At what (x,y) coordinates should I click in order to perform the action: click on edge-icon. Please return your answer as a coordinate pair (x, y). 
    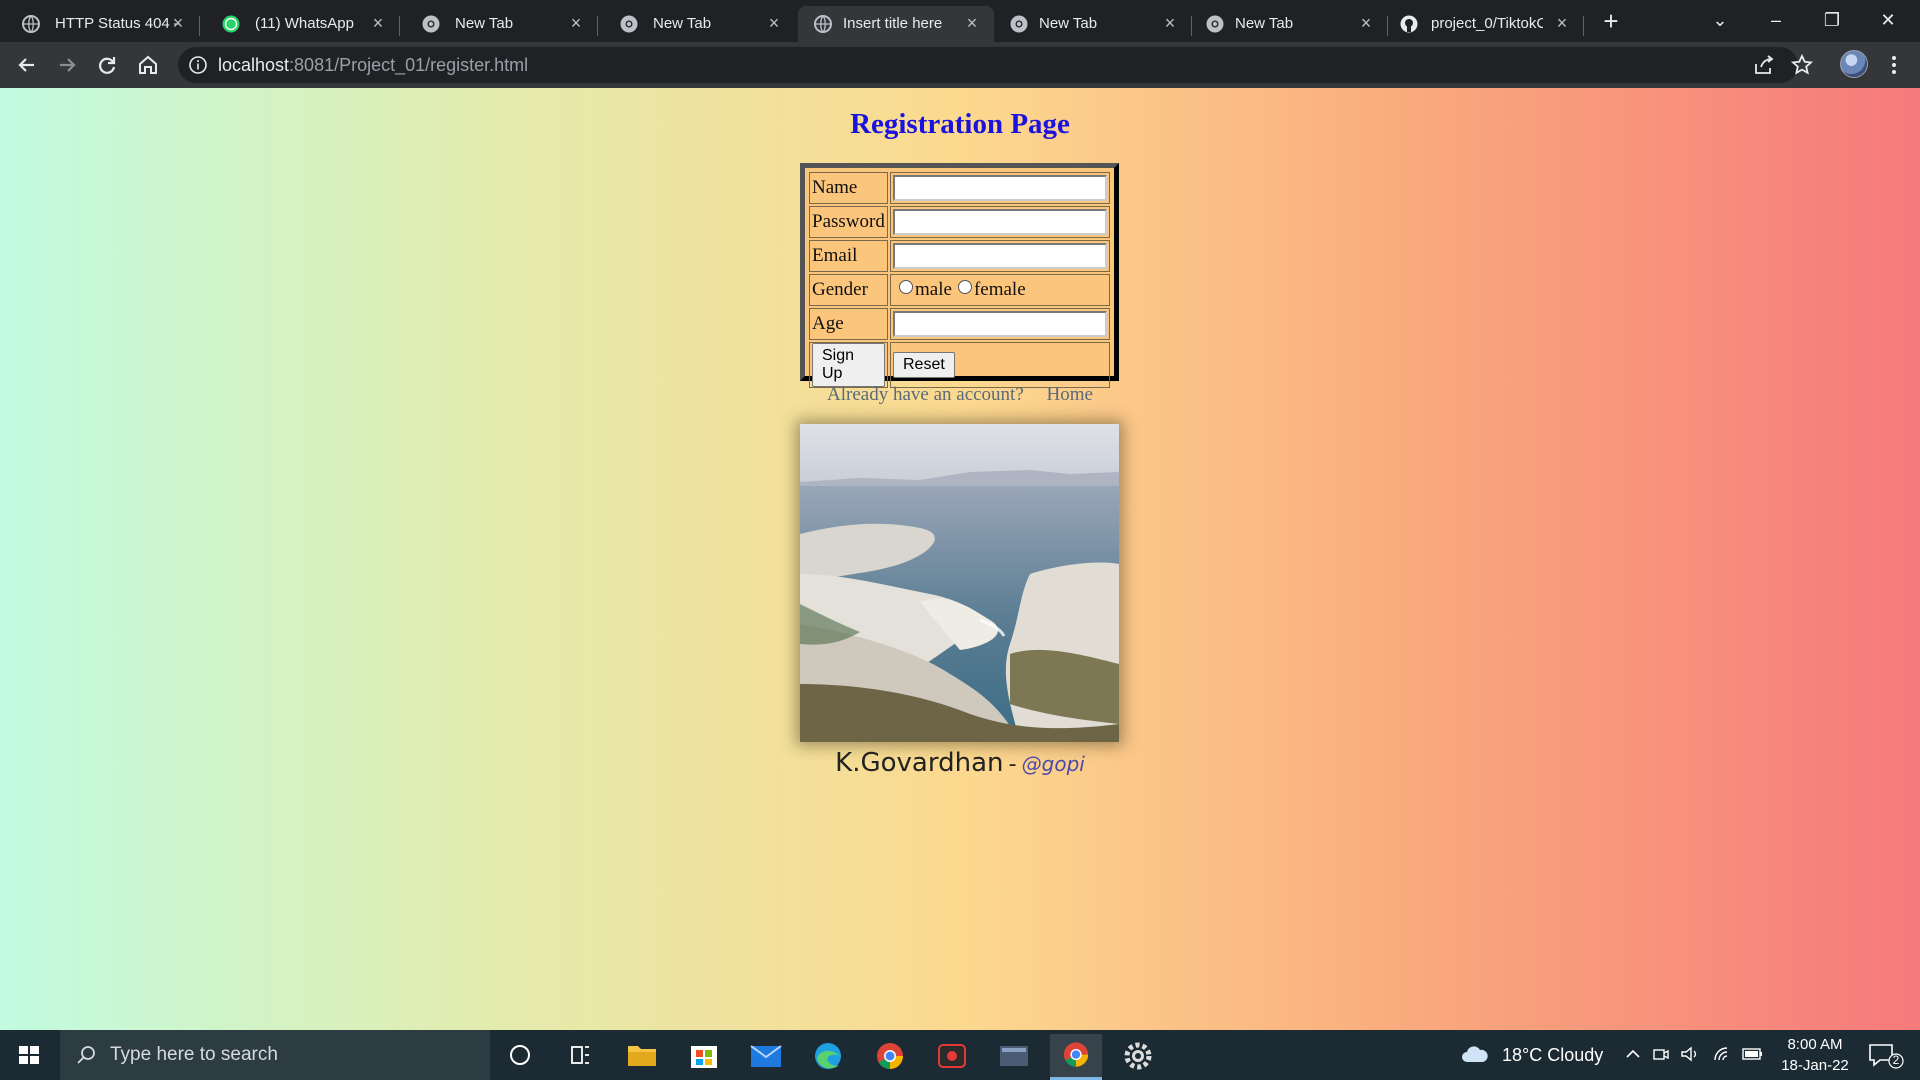
    Looking at the image, I should click on (828, 1057).